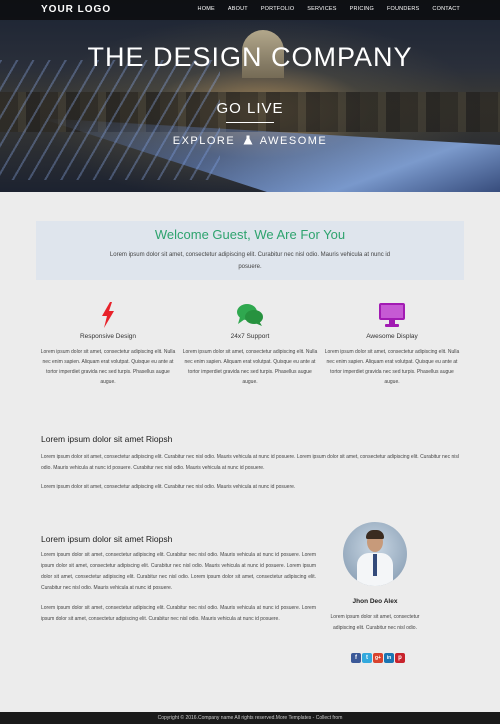 The image size is (500, 724). What do you see at coordinates (250, 57) in the screenshot?
I see `hero-title: THE DESIGN COMPANY` at bounding box center [250, 57].